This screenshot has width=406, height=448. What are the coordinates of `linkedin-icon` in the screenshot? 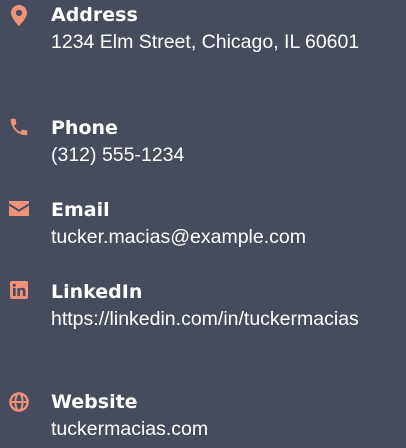 It's located at (19, 290).